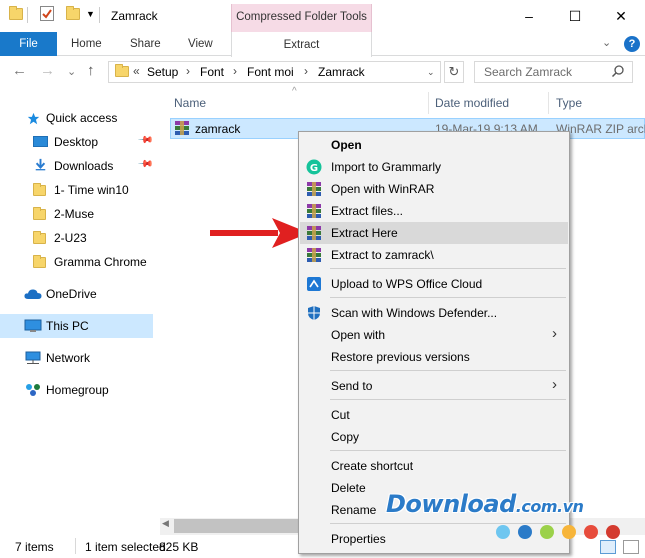  Describe the element at coordinates (212, 72) in the screenshot. I see `breadcrumb-font: Font` at that location.